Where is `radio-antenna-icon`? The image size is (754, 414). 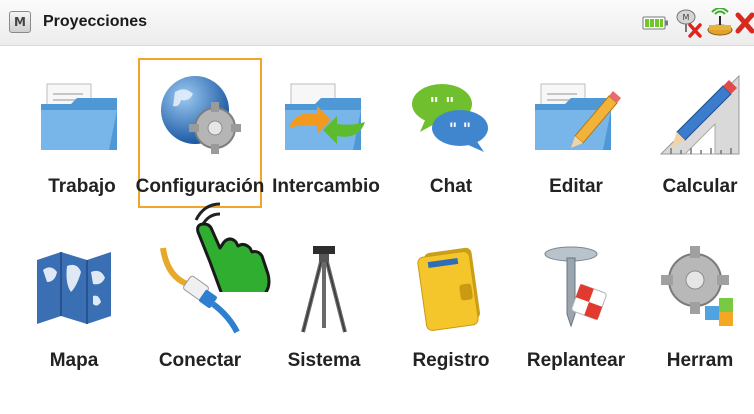
radio-antenna-icon is located at coordinates (720, 23).